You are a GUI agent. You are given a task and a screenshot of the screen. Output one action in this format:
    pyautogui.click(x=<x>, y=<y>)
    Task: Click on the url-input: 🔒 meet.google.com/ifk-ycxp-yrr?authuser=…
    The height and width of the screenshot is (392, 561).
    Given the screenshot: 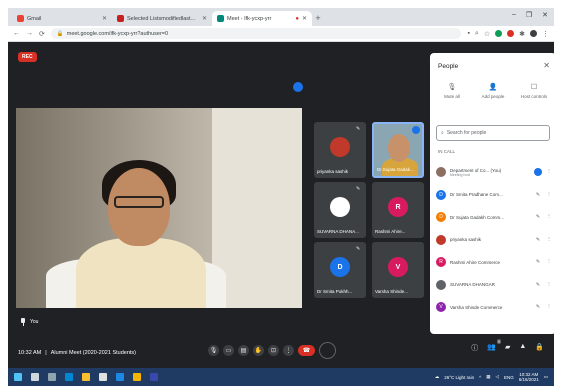 What is the action you would take?
    pyautogui.click(x=256, y=33)
    